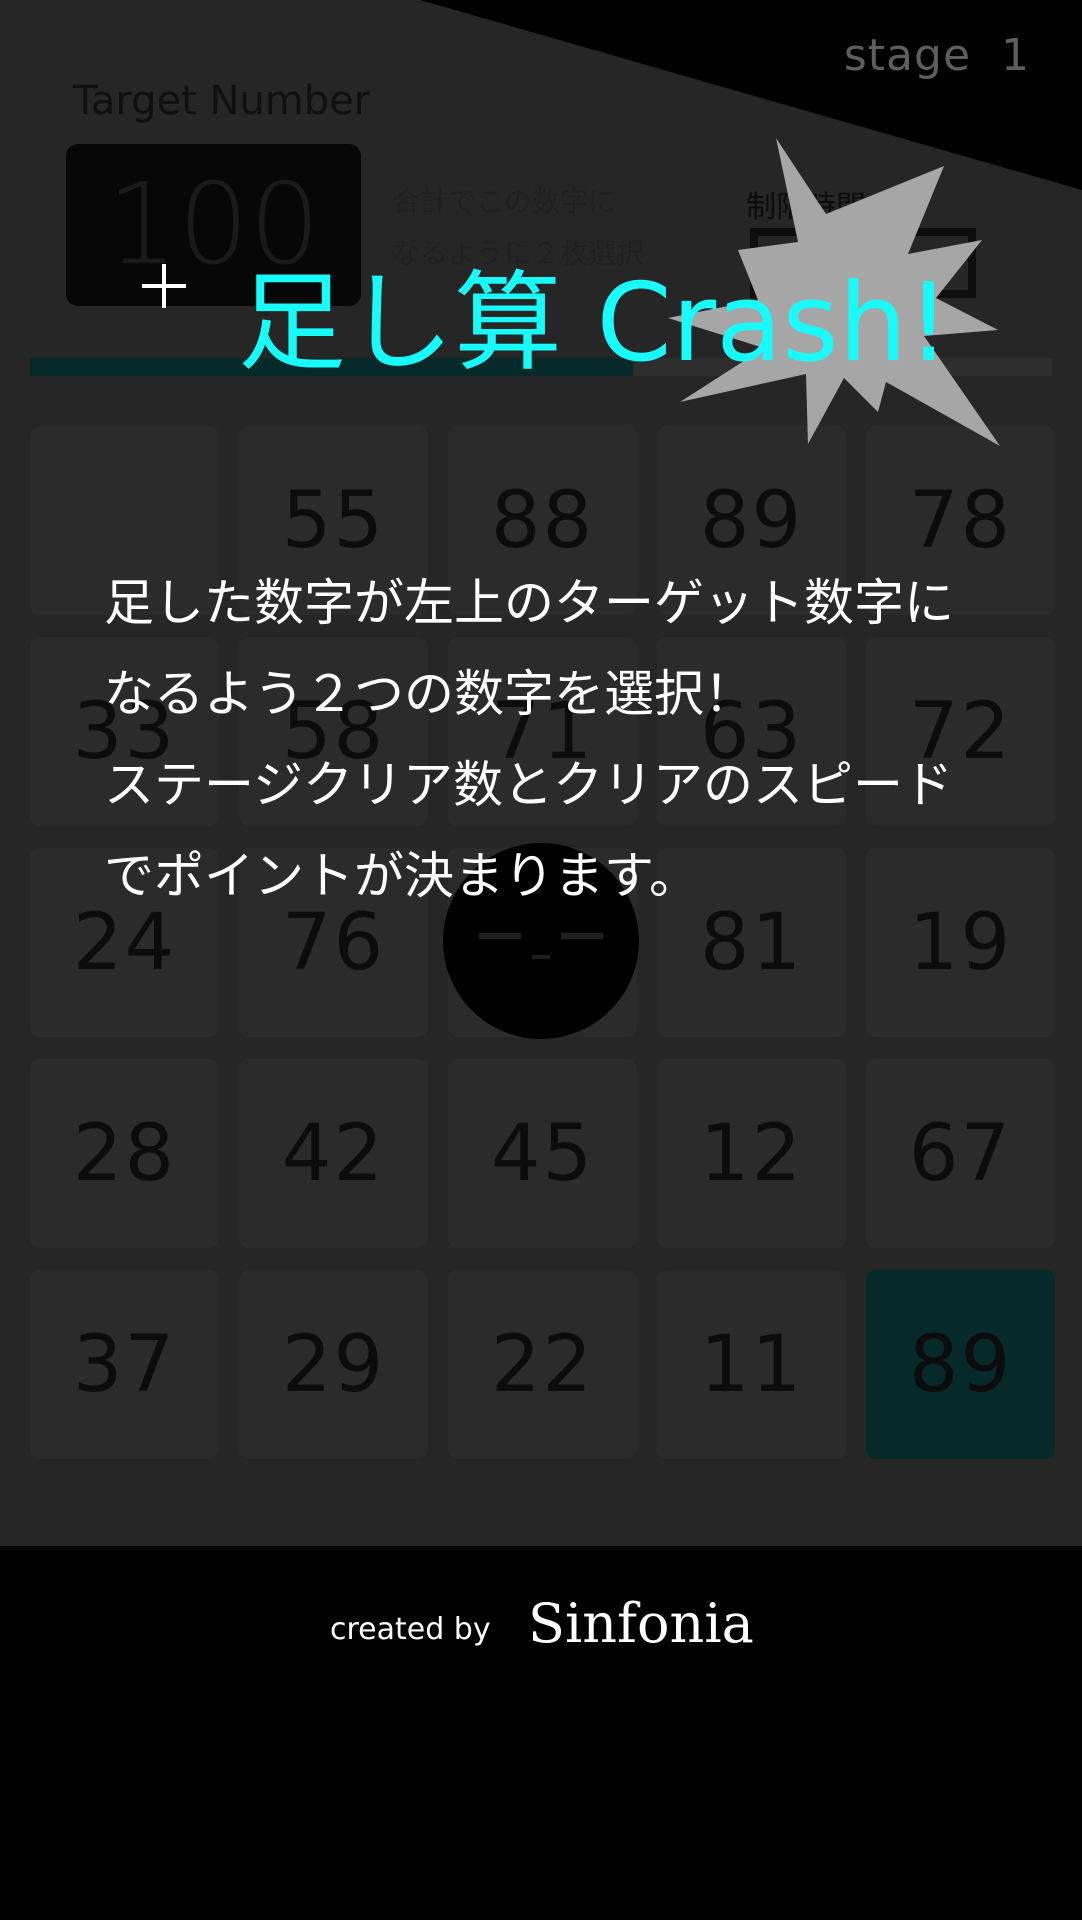 This screenshot has width=1082, height=1920. What do you see at coordinates (222, 101) in the screenshot?
I see `target-number-label: Target Number` at bounding box center [222, 101].